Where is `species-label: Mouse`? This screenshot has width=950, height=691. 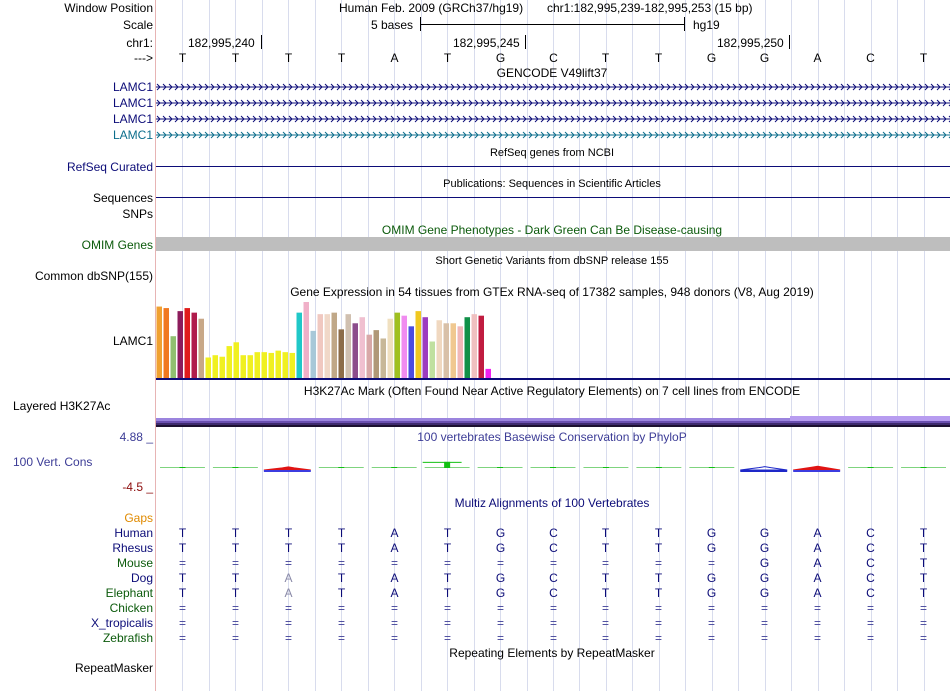
species-label: Mouse is located at coordinates (135, 563).